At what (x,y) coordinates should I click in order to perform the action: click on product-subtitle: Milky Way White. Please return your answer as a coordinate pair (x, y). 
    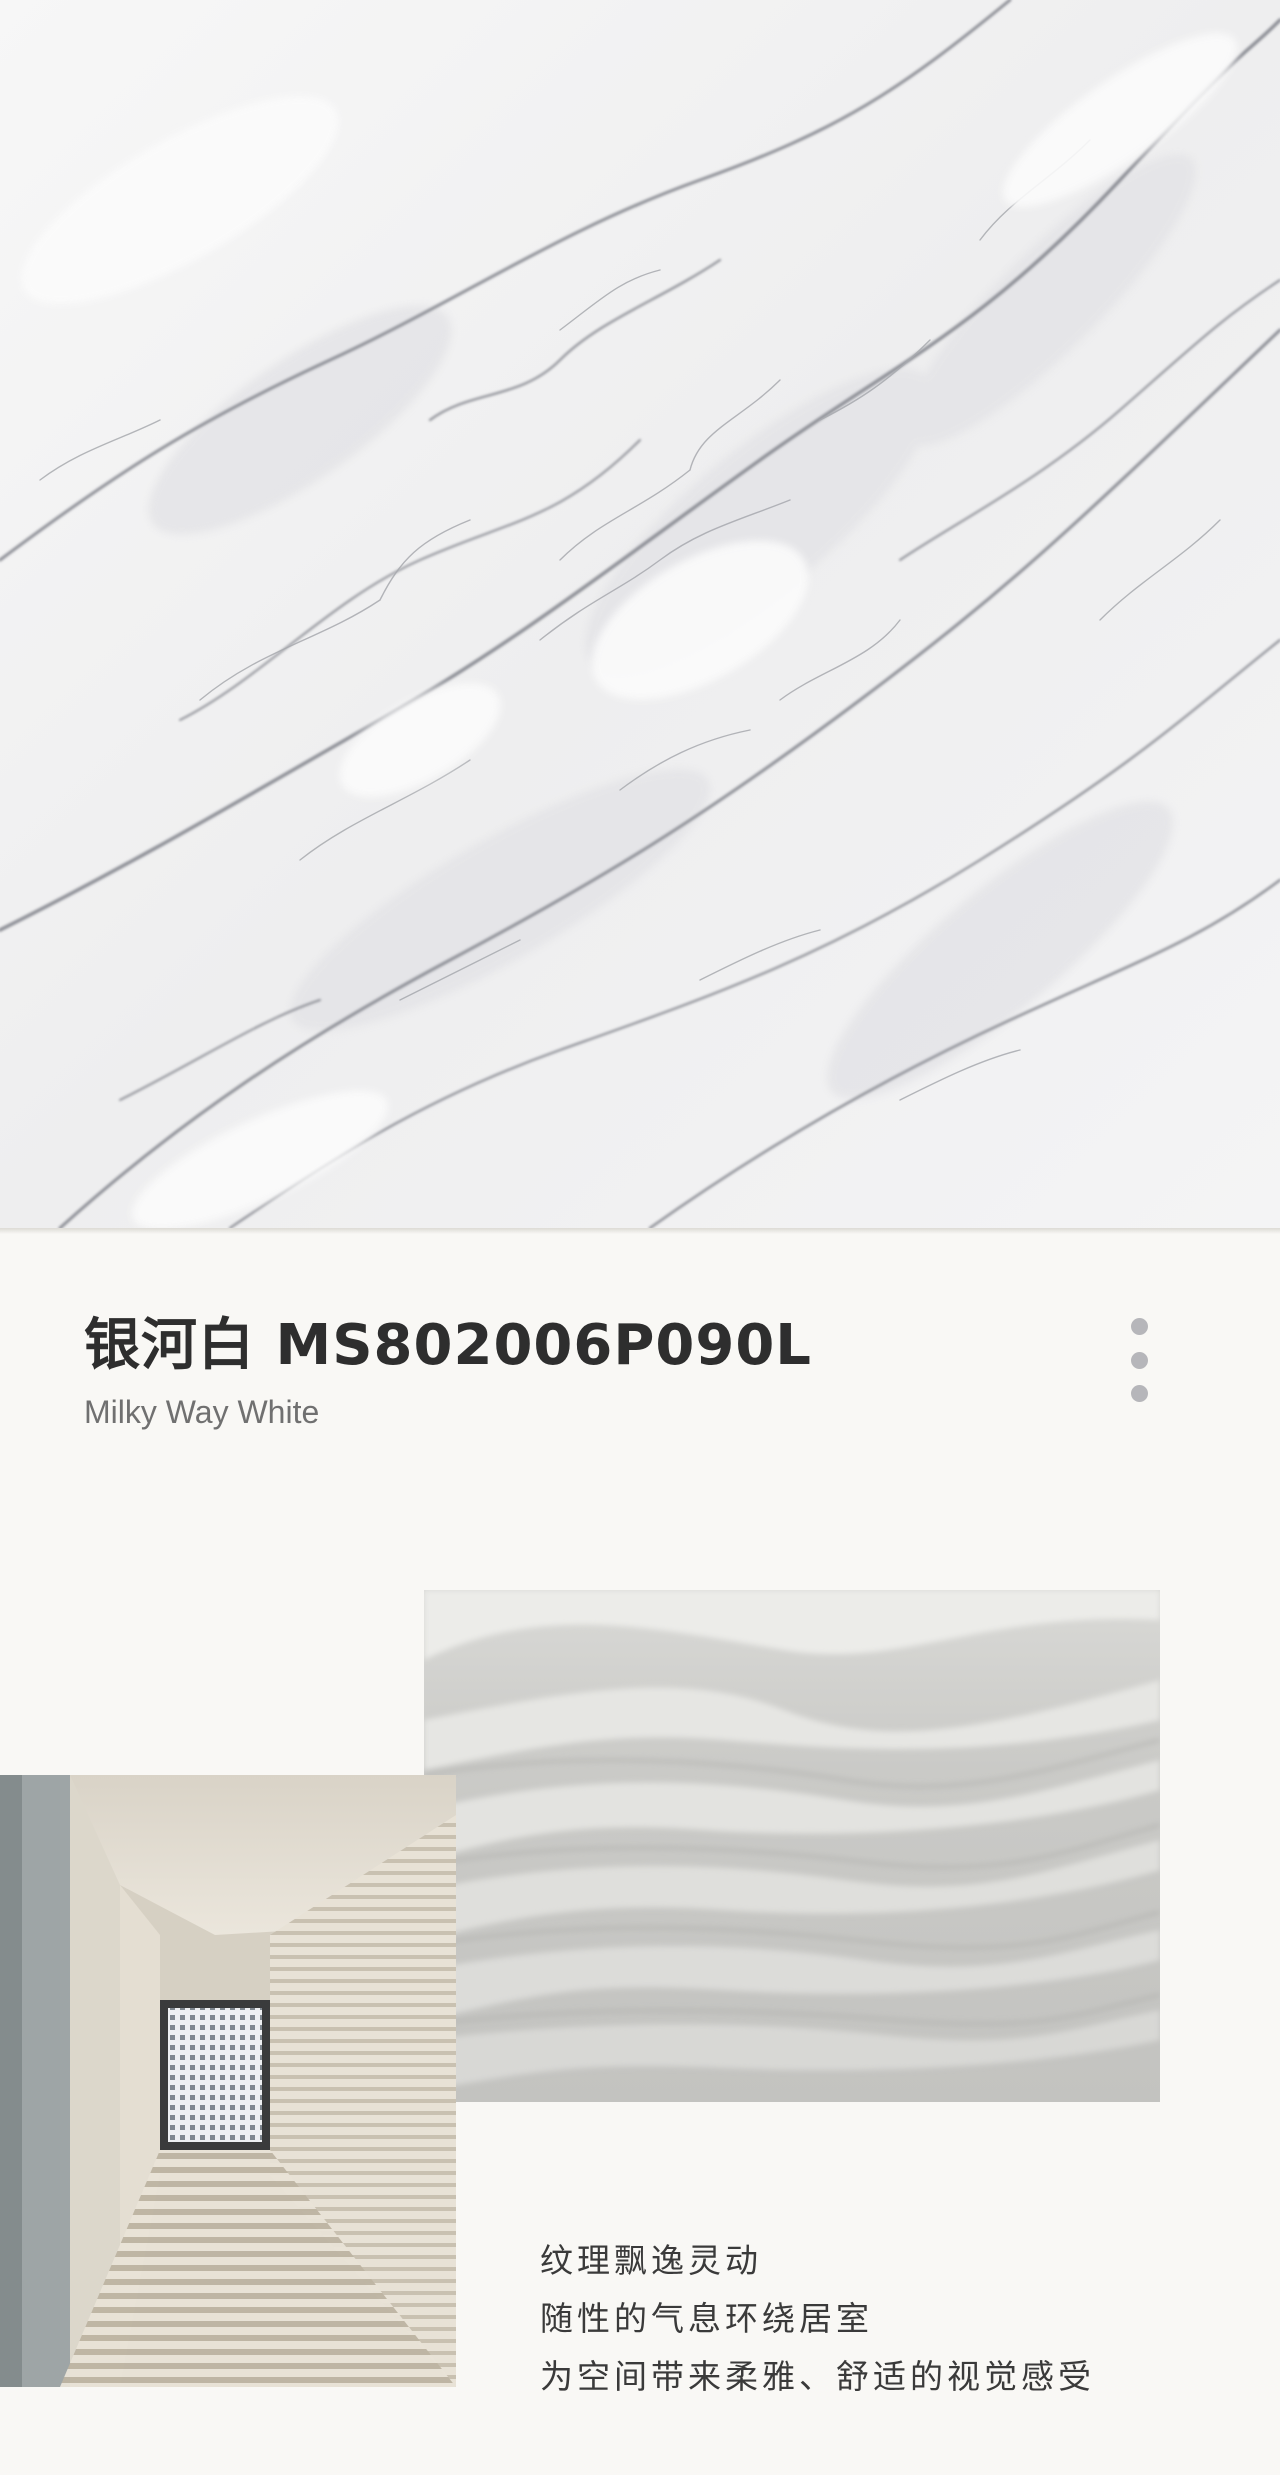
    Looking at the image, I should click on (202, 1412).